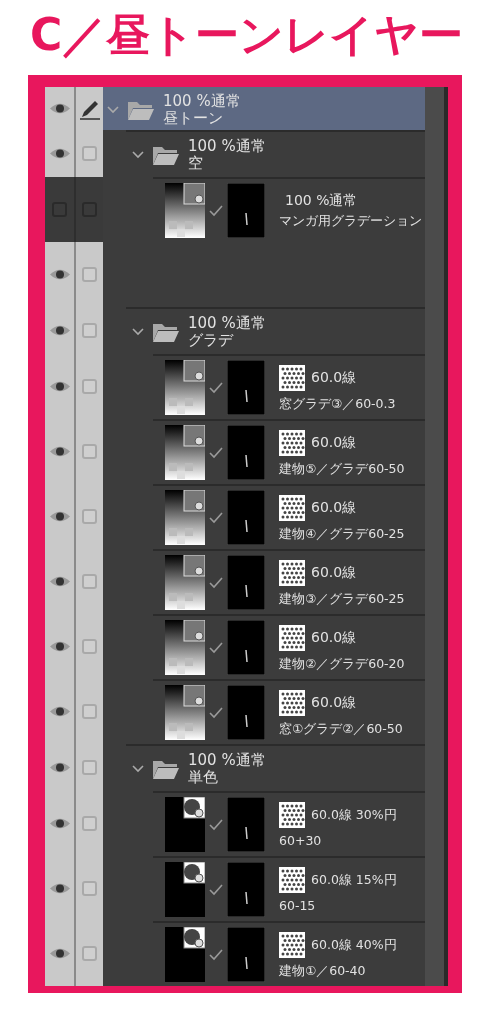  What do you see at coordinates (342, 598) in the screenshot?
I see `layer-name: 建物③／グラデ60-25` at bounding box center [342, 598].